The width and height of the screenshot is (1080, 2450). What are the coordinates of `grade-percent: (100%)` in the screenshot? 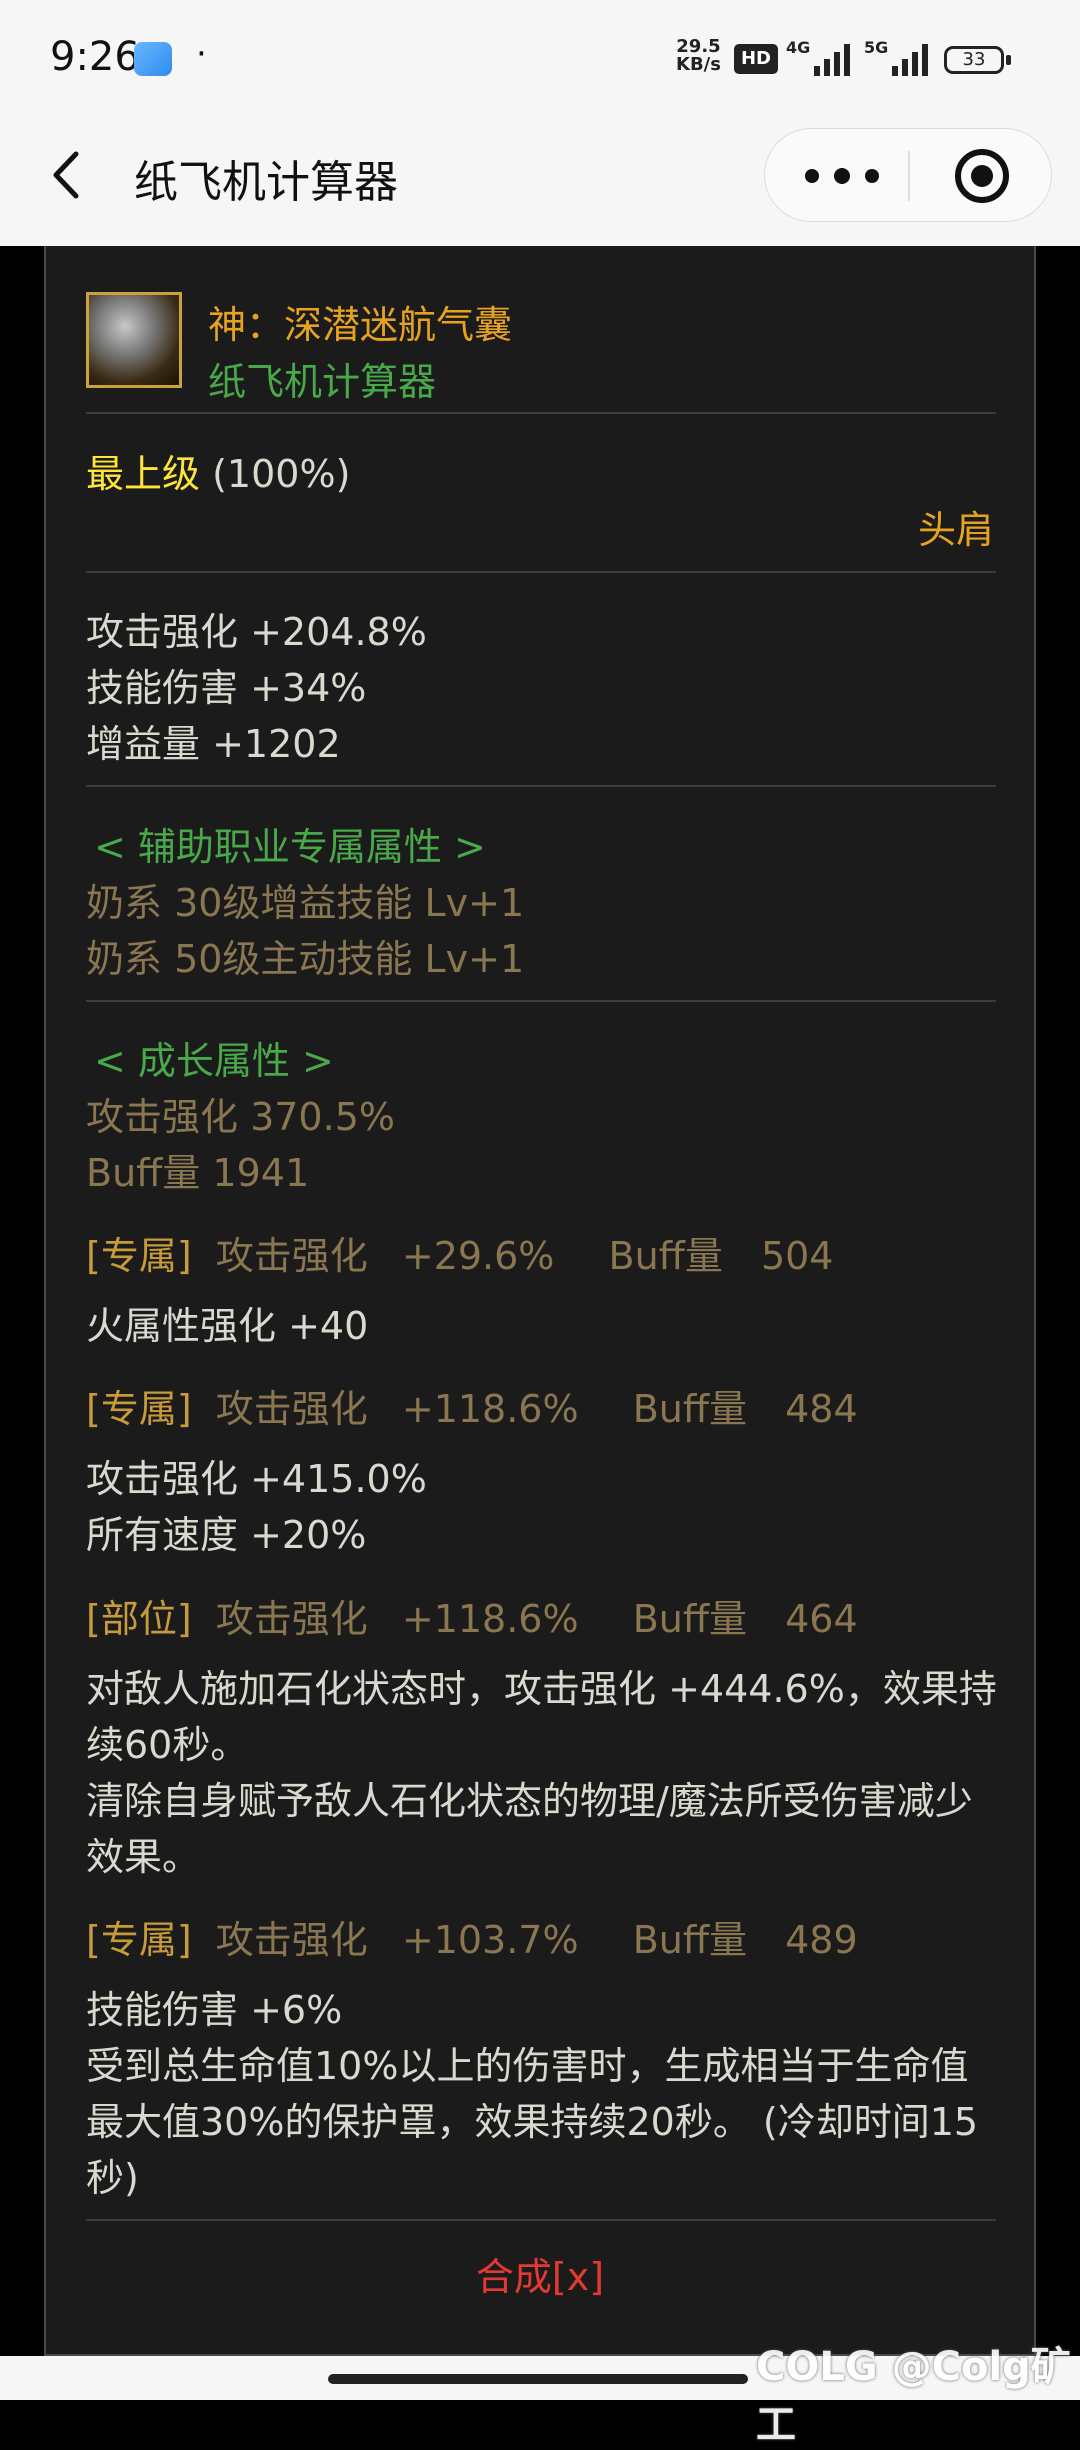 It's located at (281, 474).